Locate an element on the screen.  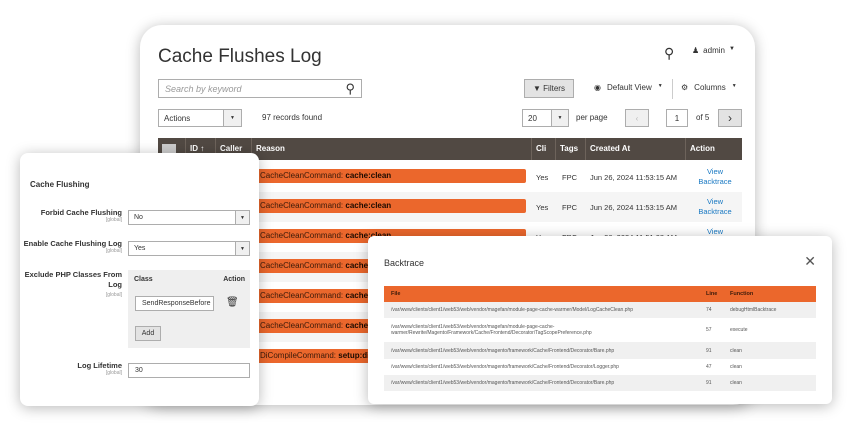
eye-icon: ◉ is located at coordinates (597, 87).